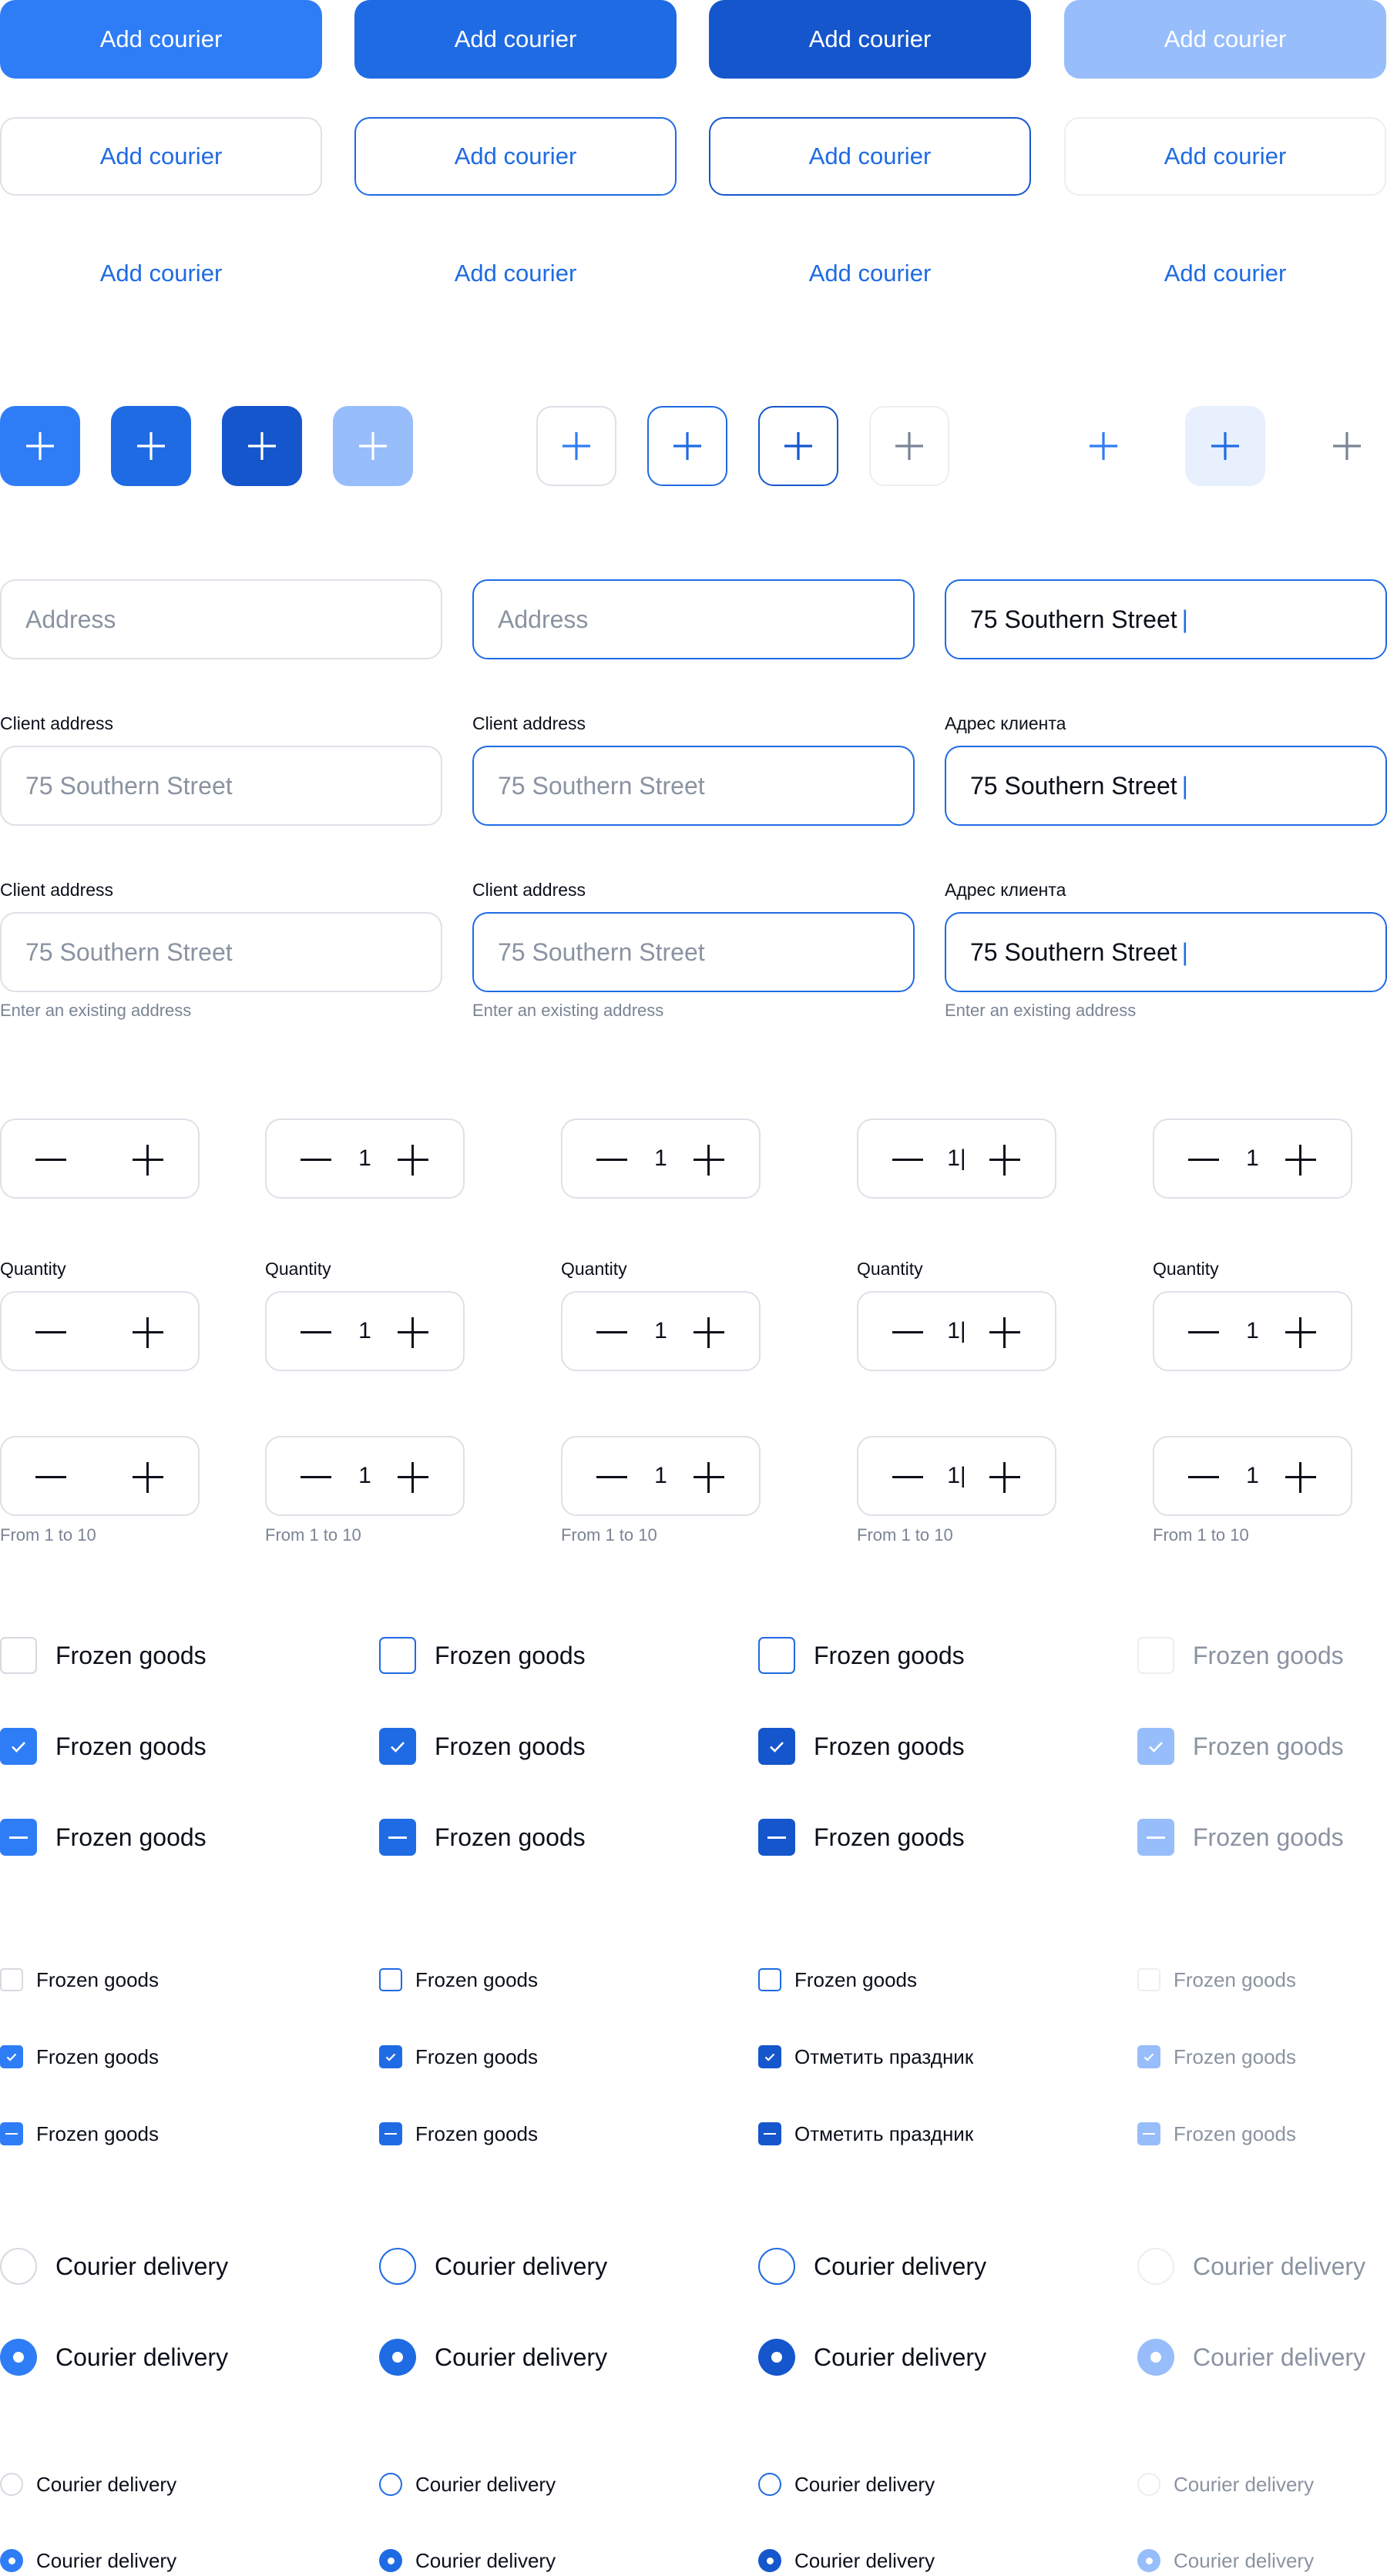  I want to click on icon-button-outline-hover, so click(687, 446).